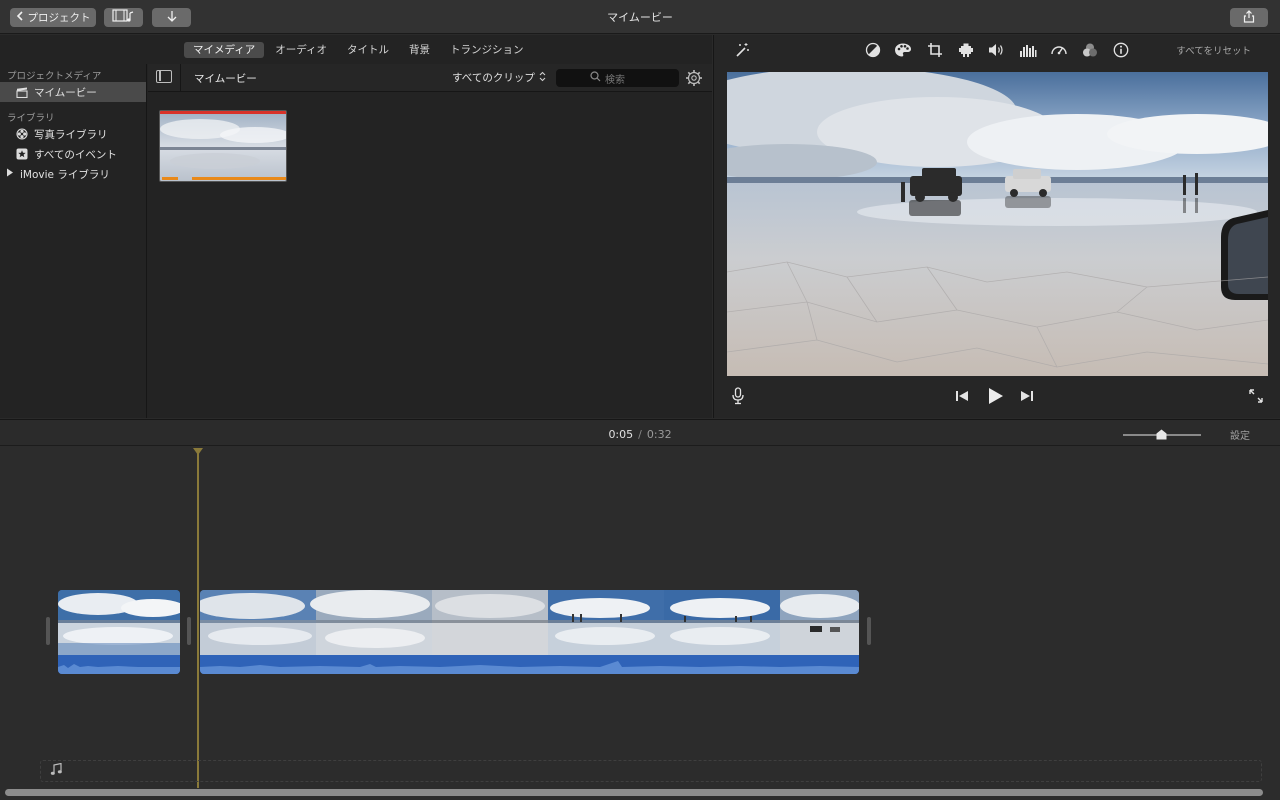 The width and height of the screenshot is (1280, 800). What do you see at coordinates (1121, 50) in the screenshot?
I see `info-icon` at bounding box center [1121, 50].